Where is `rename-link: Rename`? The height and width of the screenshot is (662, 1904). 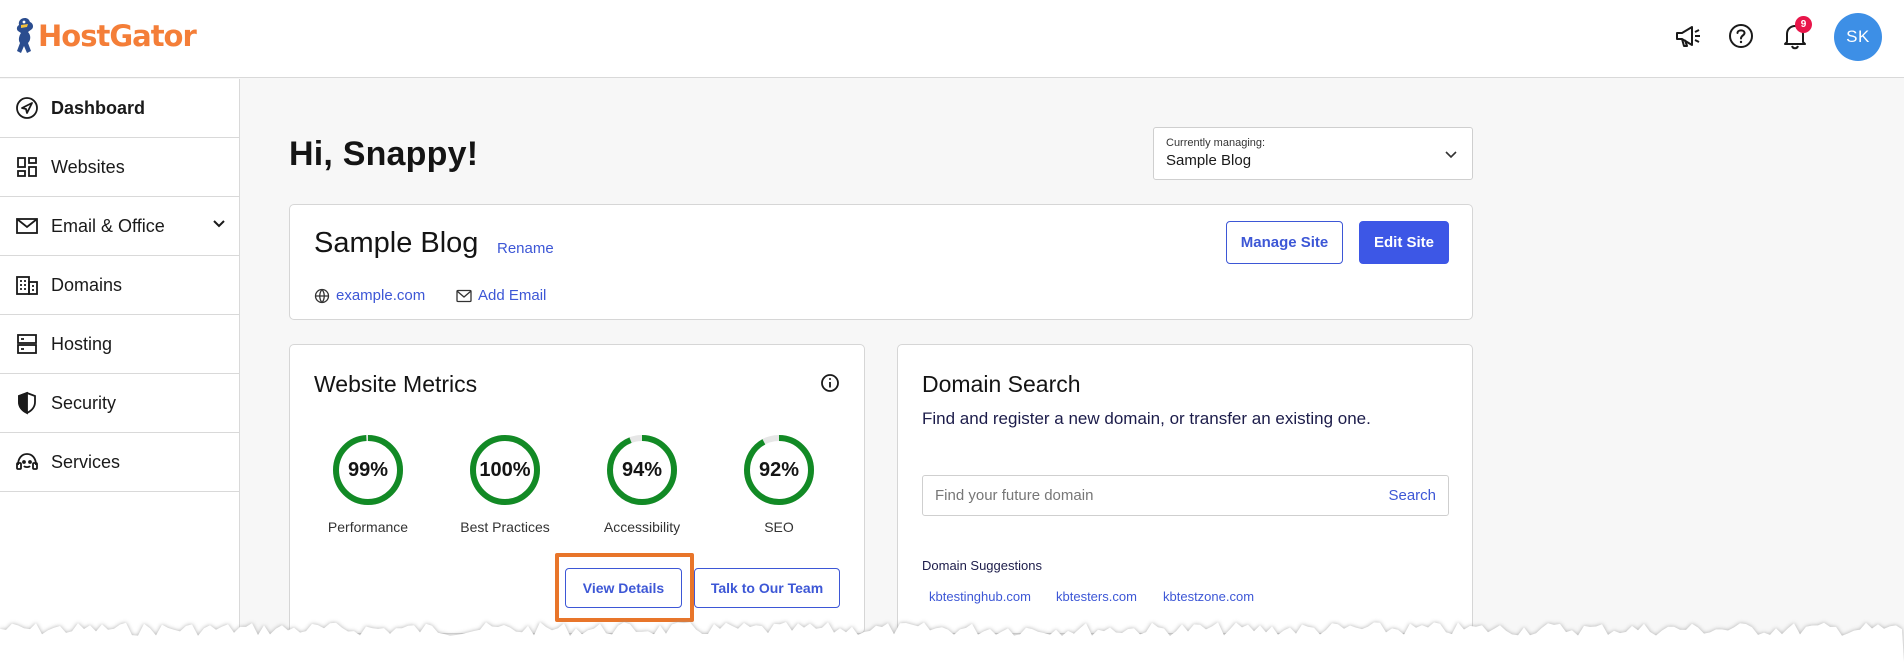 rename-link: Rename is located at coordinates (525, 248).